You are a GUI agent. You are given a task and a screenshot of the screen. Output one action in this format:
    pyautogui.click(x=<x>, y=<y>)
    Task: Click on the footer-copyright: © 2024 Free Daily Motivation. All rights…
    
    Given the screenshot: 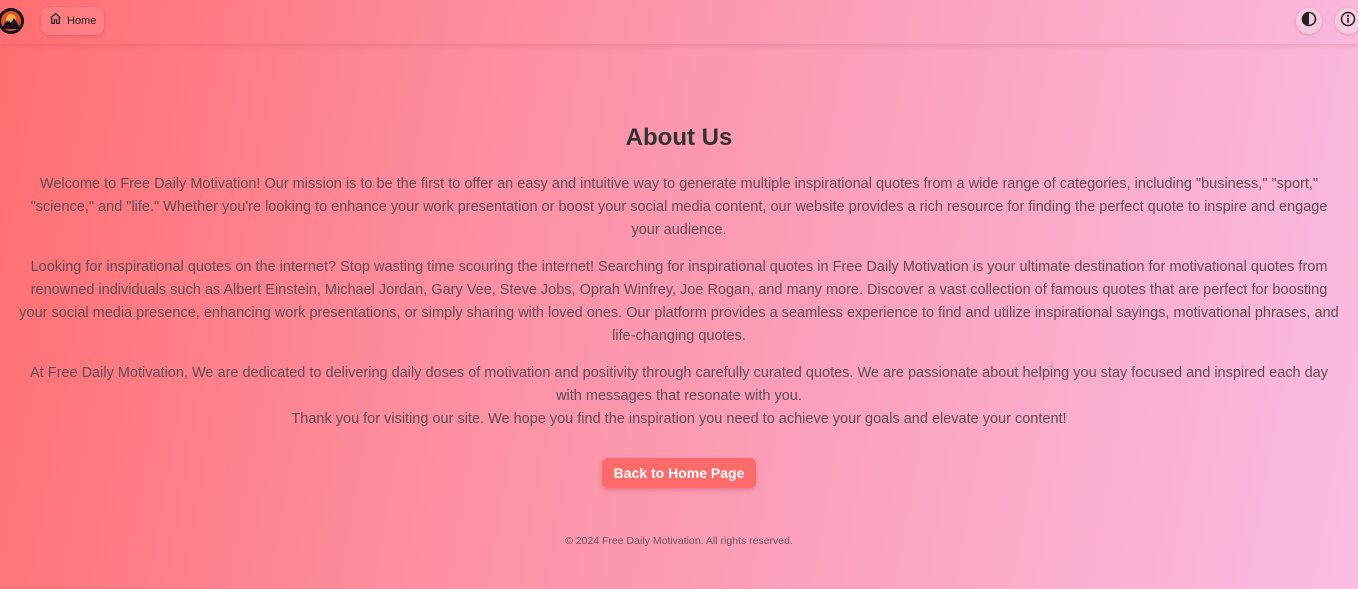 What is the action you would take?
    pyautogui.click(x=679, y=541)
    